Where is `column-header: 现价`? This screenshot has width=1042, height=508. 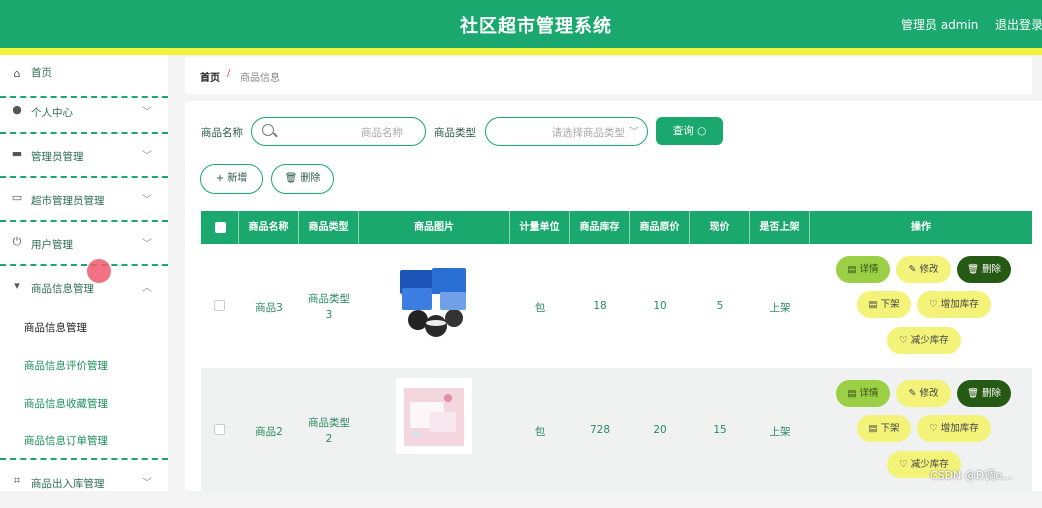
column-header: 现价 is located at coordinates (720, 227).